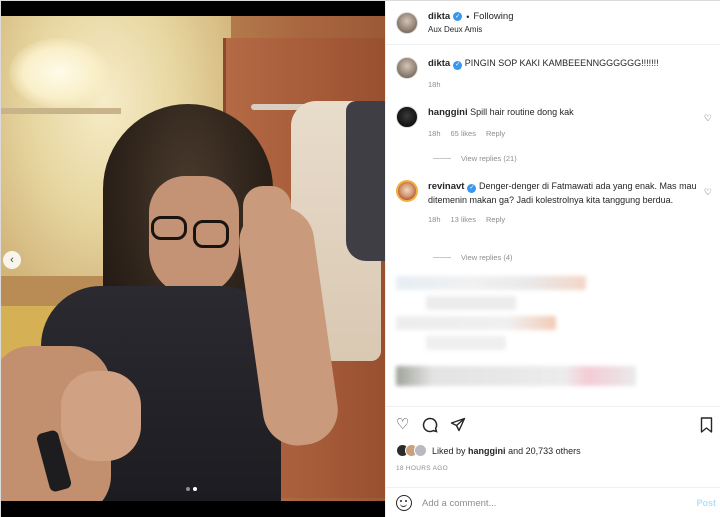 This screenshot has width=720, height=517. I want to click on caption-text: PINGIN SOP KAKI KAMBEEENNGGGGGG!!!!!!!, so click(561, 63).